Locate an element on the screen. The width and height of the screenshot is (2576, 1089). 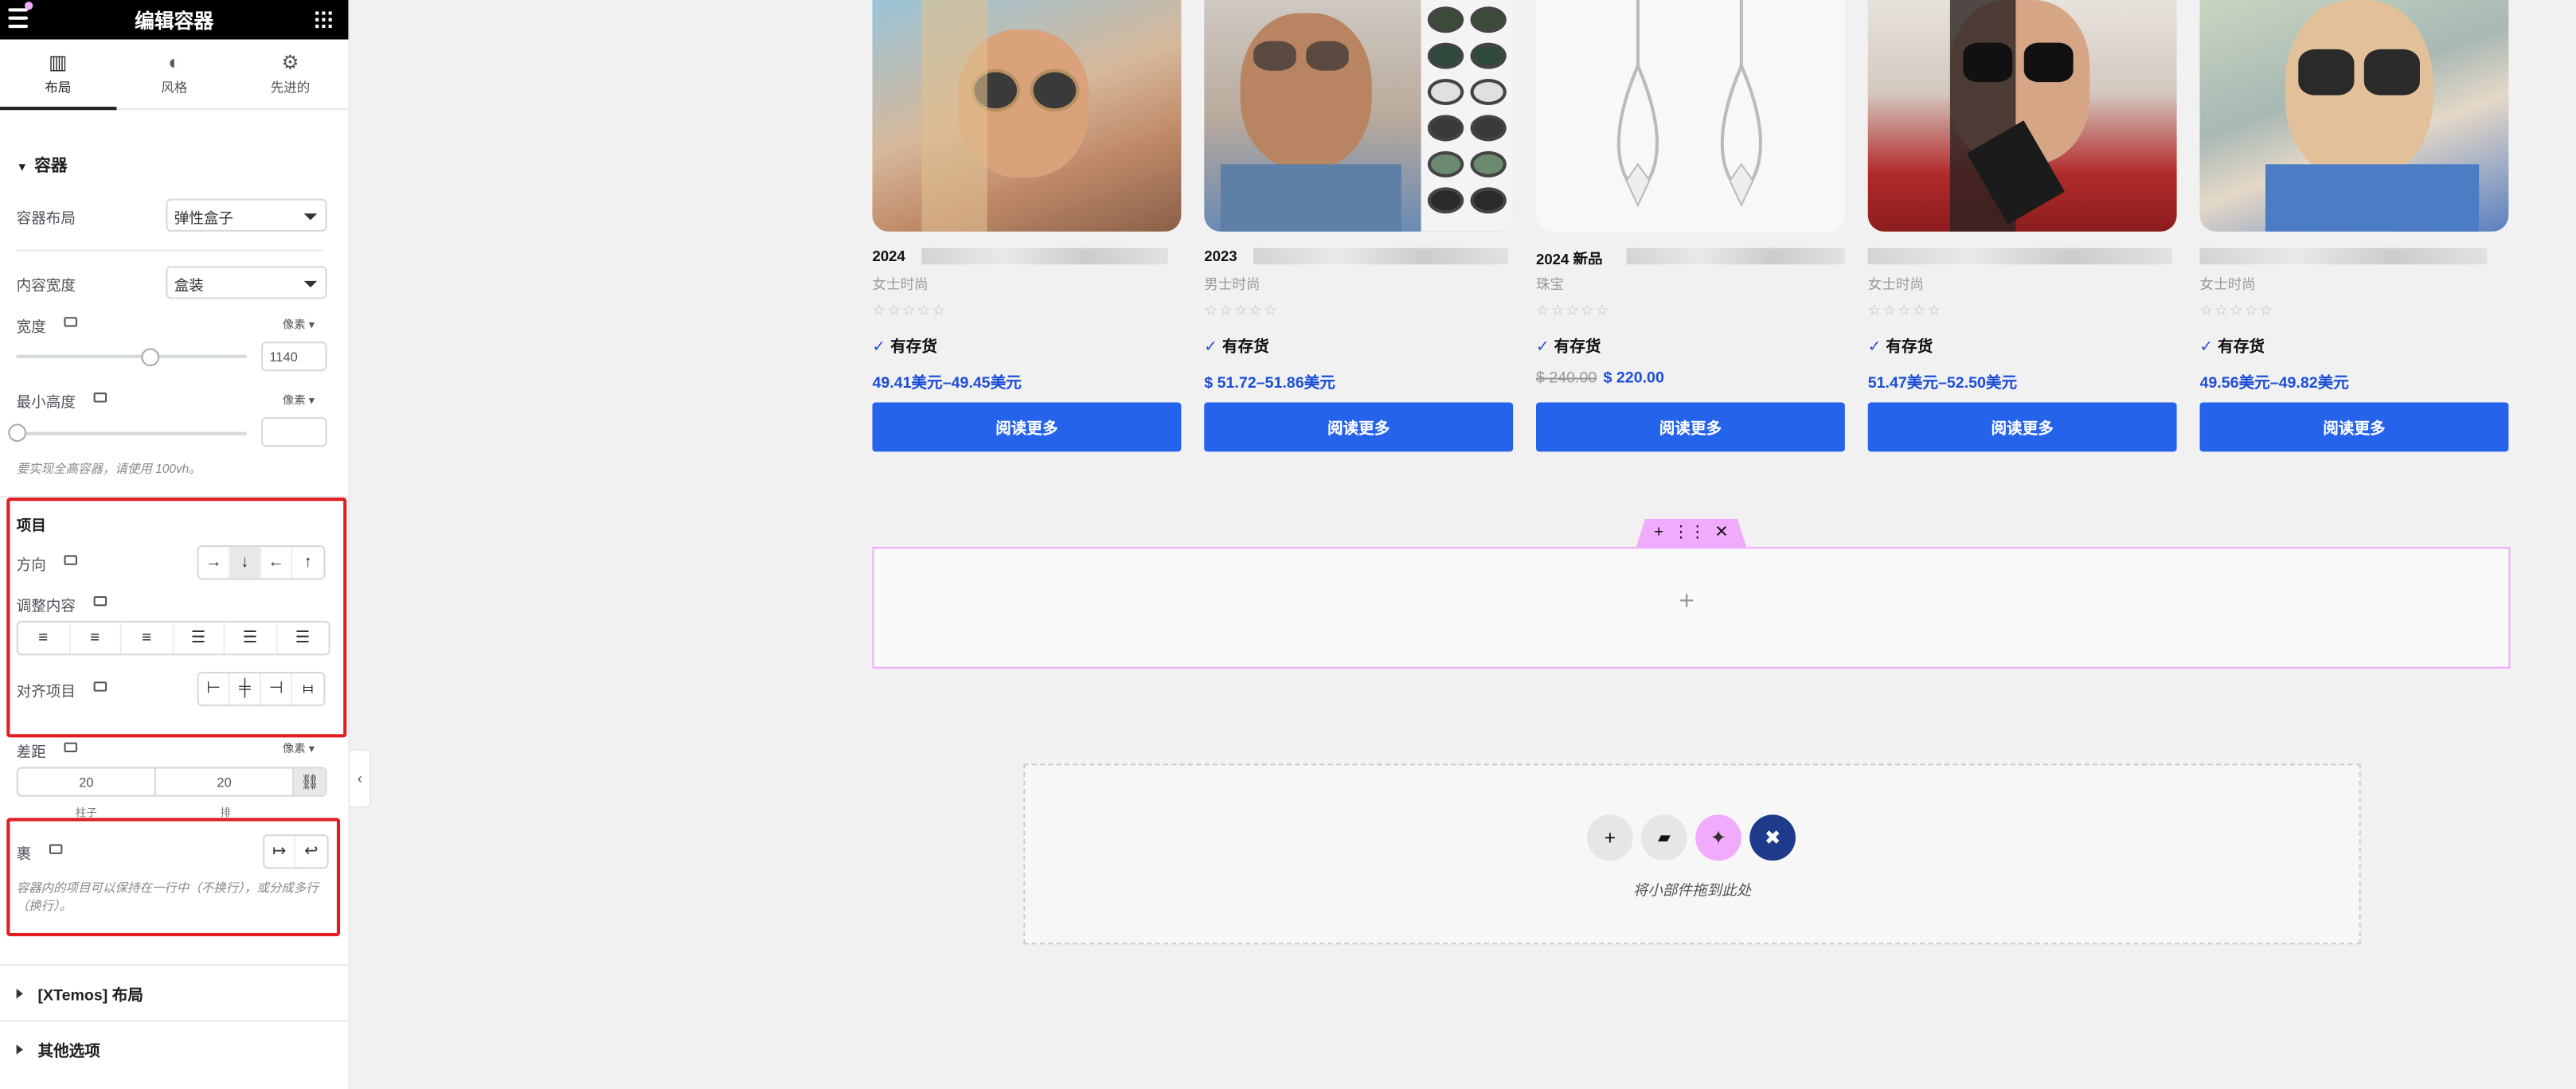
tab-advanced: ⚙ 先进的 is located at coordinates (291, 74).